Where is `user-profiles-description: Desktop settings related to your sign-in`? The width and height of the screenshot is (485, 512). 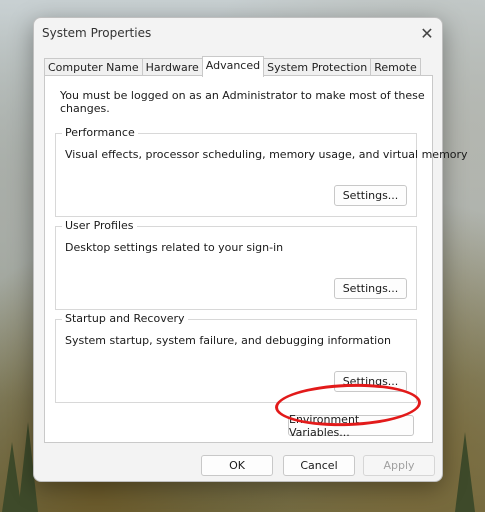 user-profiles-description: Desktop settings related to your sign-in is located at coordinates (174, 247).